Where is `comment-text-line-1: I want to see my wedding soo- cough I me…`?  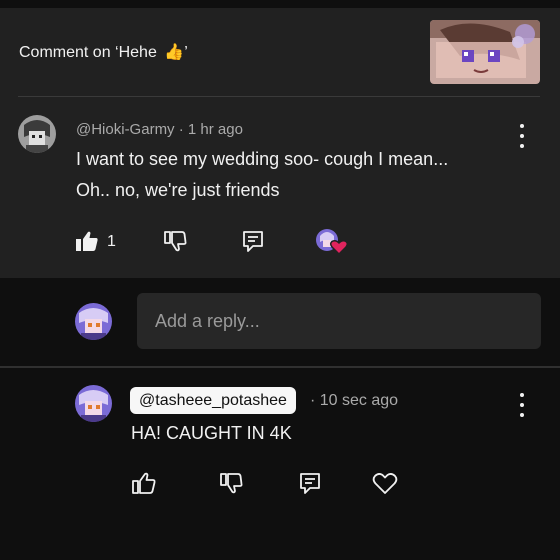
comment-text-line-1: I want to see my wedding soo- cough I me… is located at coordinates (262, 159).